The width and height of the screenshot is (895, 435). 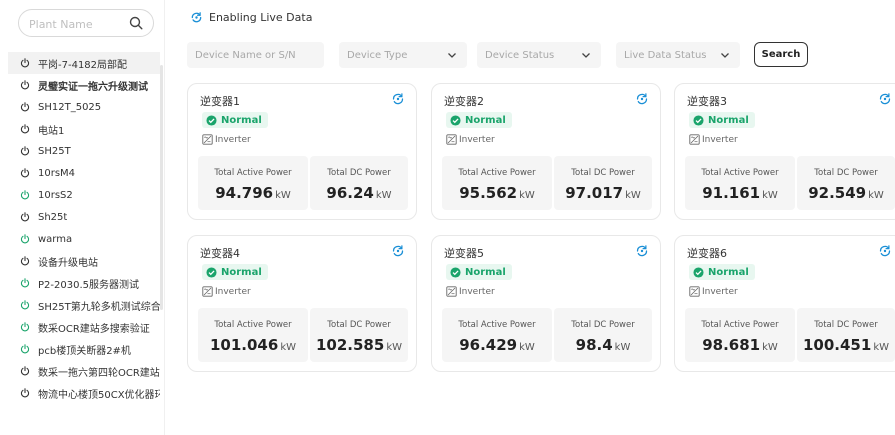 What do you see at coordinates (846, 335) in the screenshot?
I see `total-dc-power-box: Total DC Power 100.451 kW` at bounding box center [846, 335].